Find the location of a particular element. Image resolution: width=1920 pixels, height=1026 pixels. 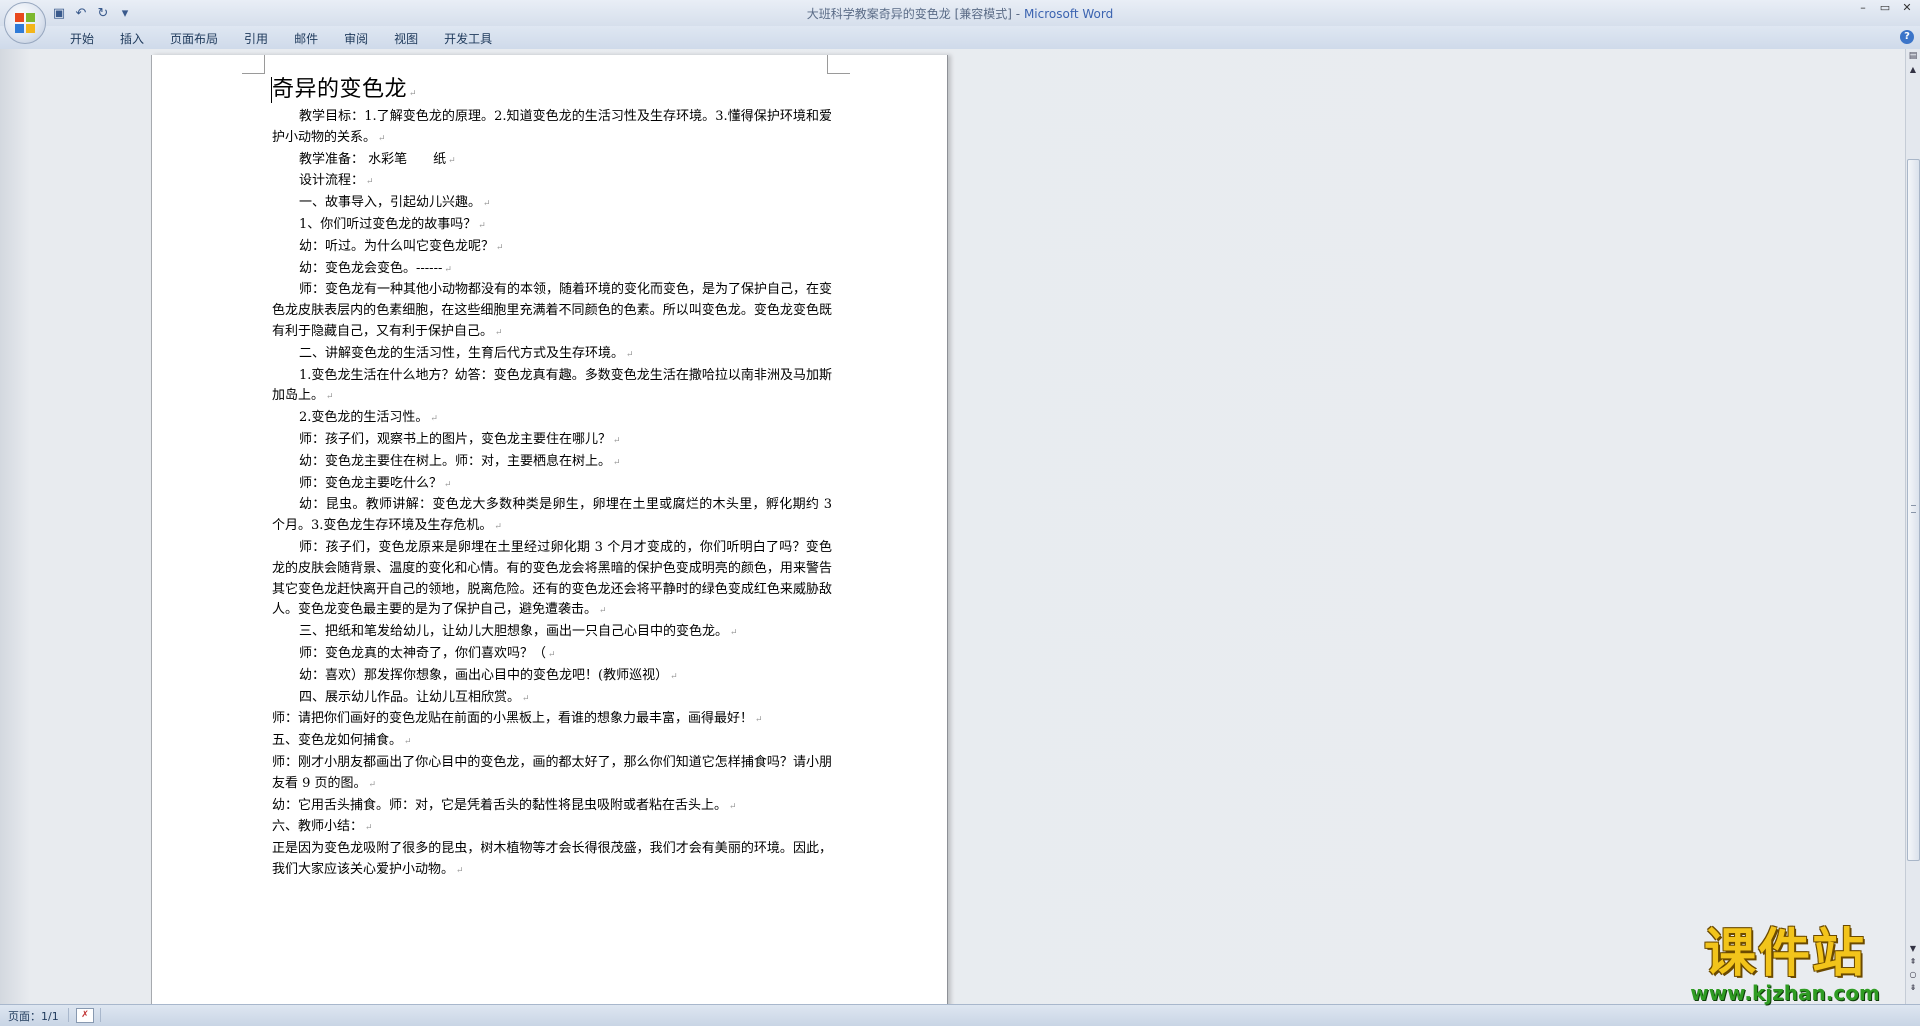

next-page-icon: ⇟ is located at coordinates (1913, 987).